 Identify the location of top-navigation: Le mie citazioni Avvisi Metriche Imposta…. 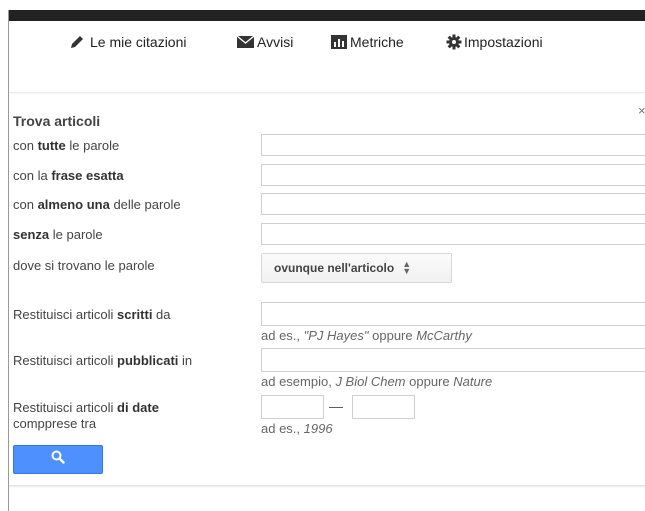
(327, 43).